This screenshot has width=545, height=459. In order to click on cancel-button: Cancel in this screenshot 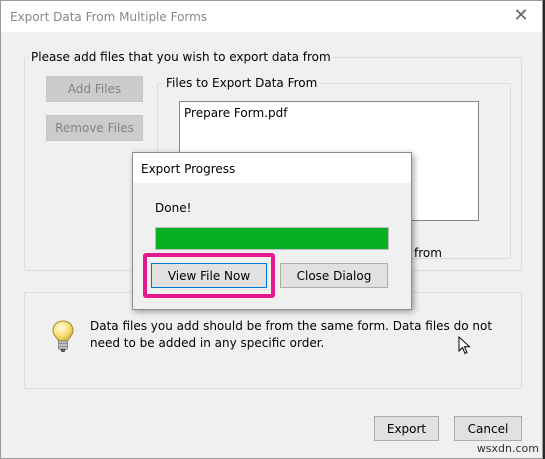, I will do `click(488, 428)`.